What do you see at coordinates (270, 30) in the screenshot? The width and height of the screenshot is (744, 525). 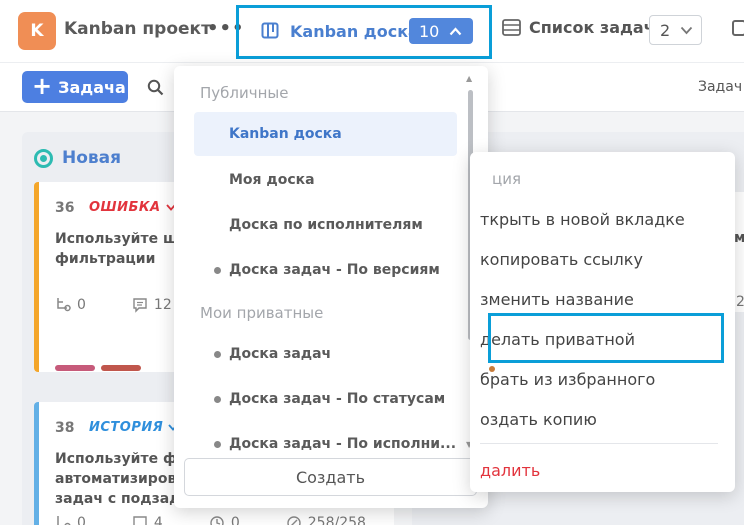 I see `board-icon` at bounding box center [270, 30].